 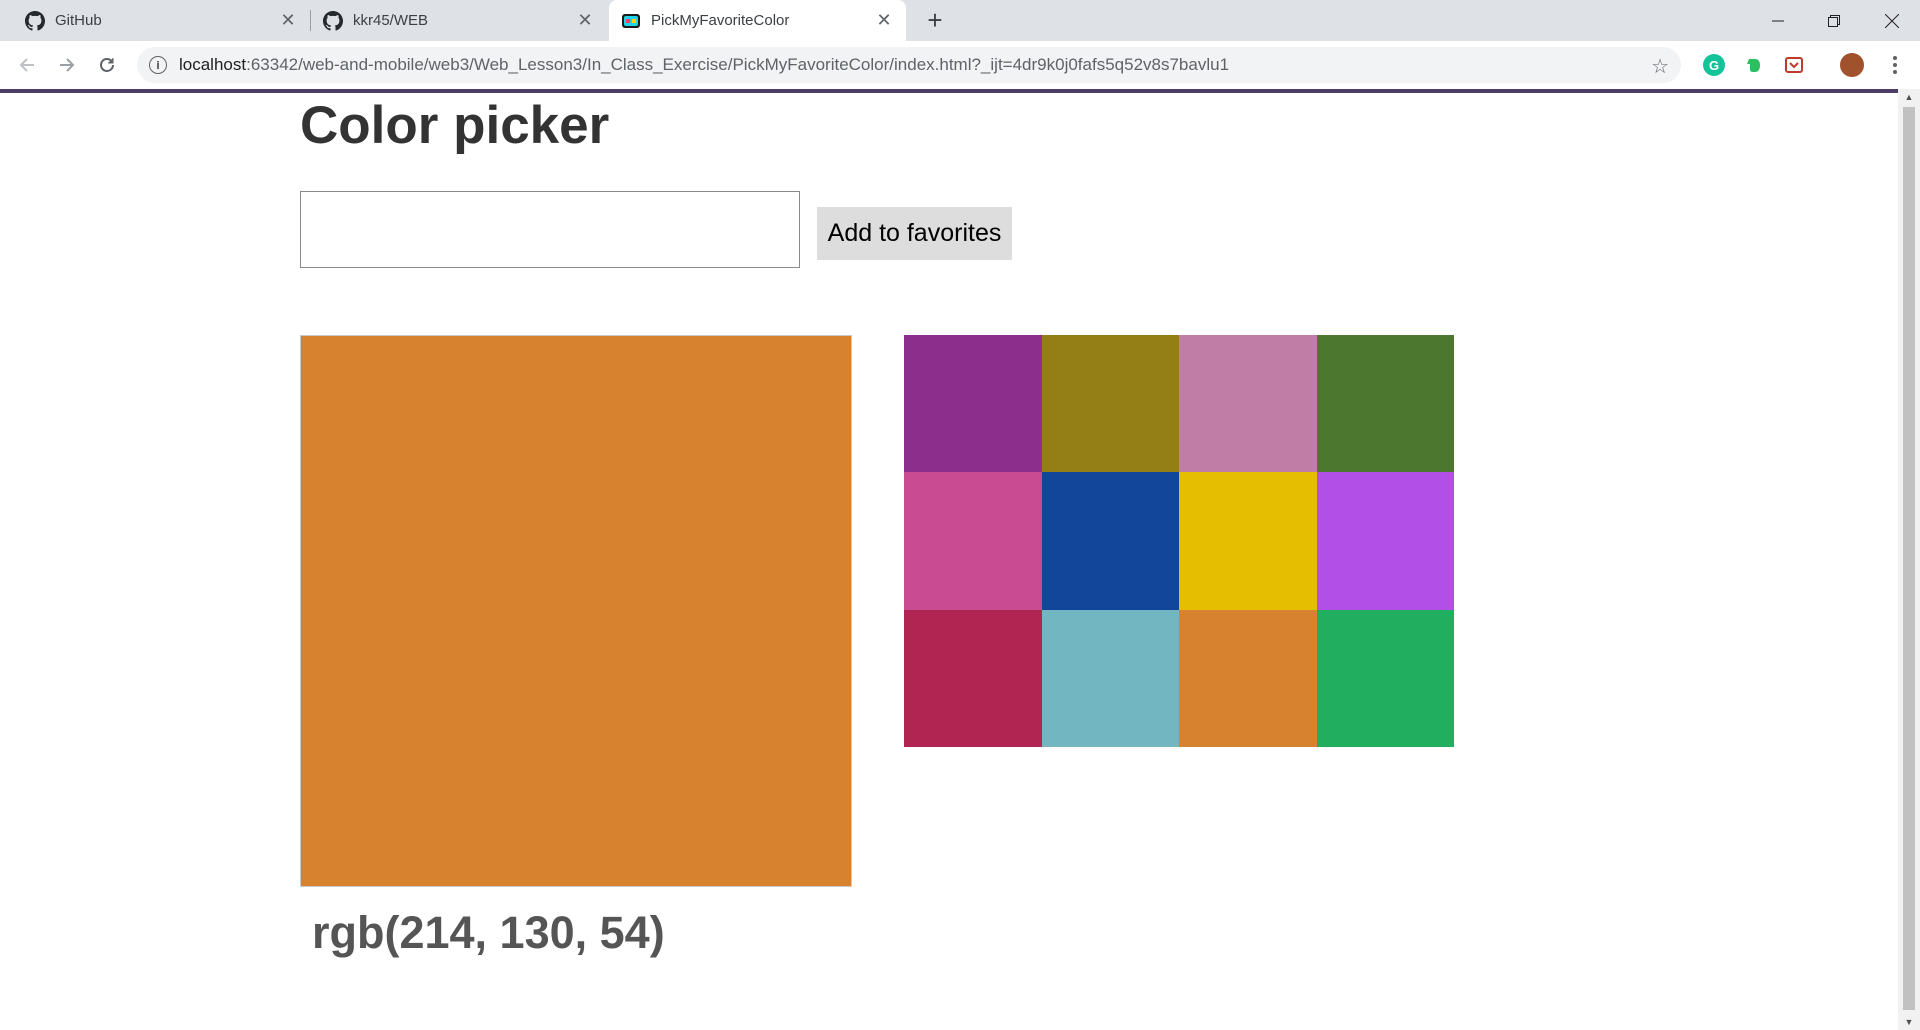 What do you see at coordinates (1852, 65) in the screenshot?
I see `profile-avatar` at bounding box center [1852, 65].